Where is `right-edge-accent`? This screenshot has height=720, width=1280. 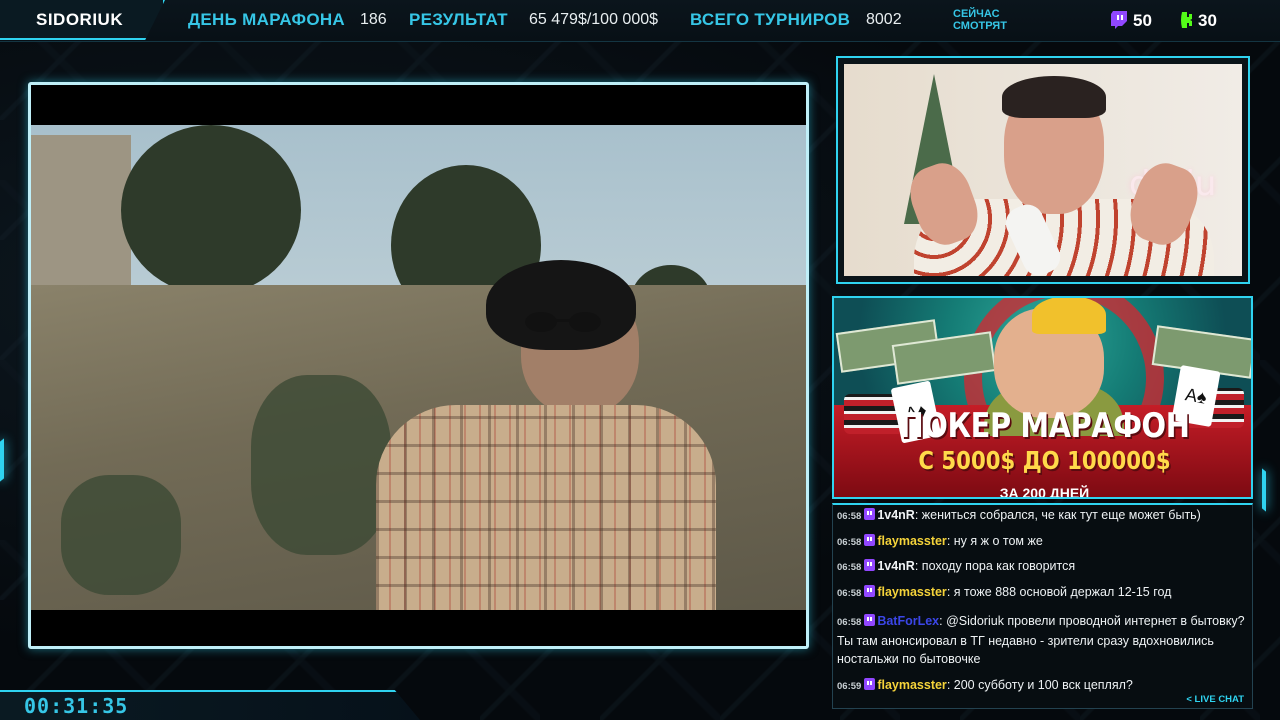 right-edge-accent is located at coordinates (1264, 490).